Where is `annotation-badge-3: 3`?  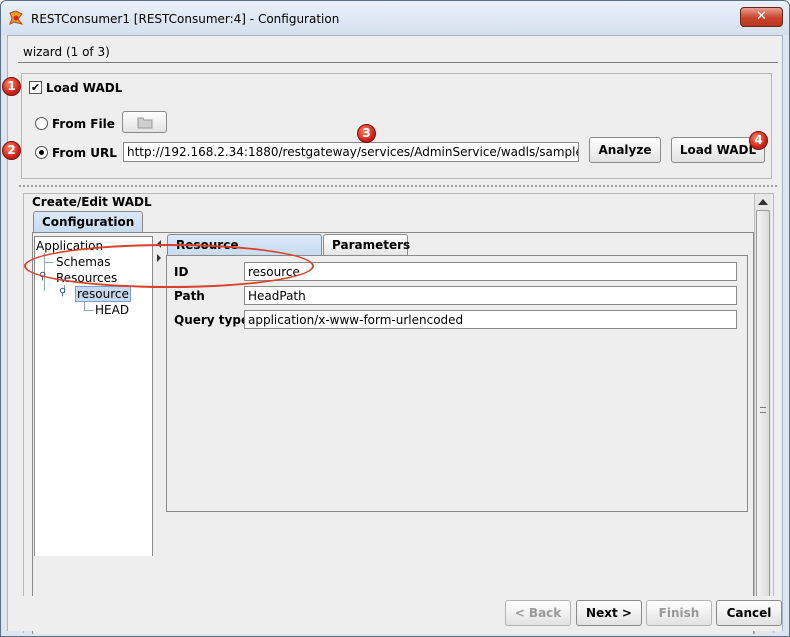
annotation-badge-3: 3 is located at coordinates (366, 133).